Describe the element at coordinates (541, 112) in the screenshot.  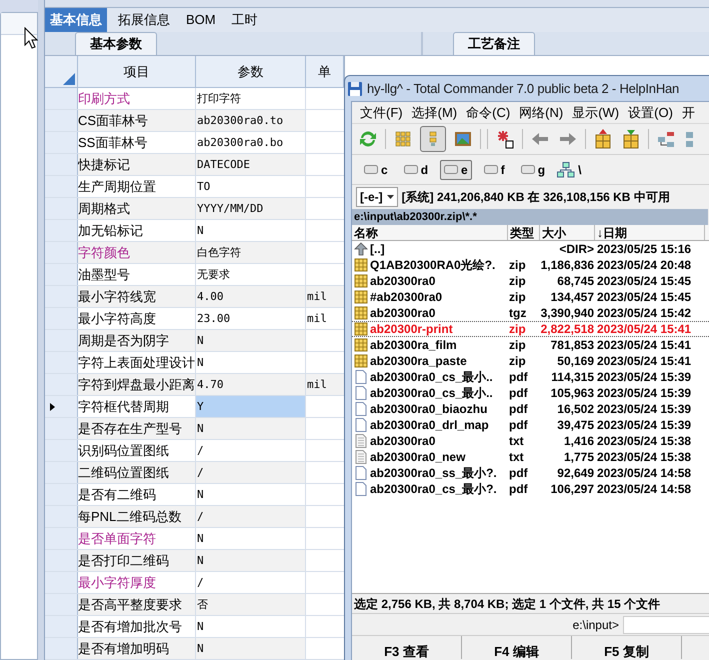
I see `menu-item: 网络(N)` at that location.